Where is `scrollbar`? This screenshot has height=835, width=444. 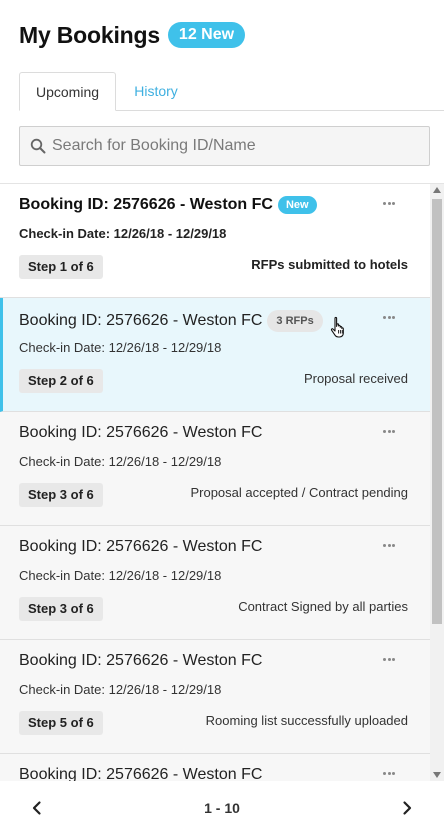
scrollbar is located at coordinates (437, 482).